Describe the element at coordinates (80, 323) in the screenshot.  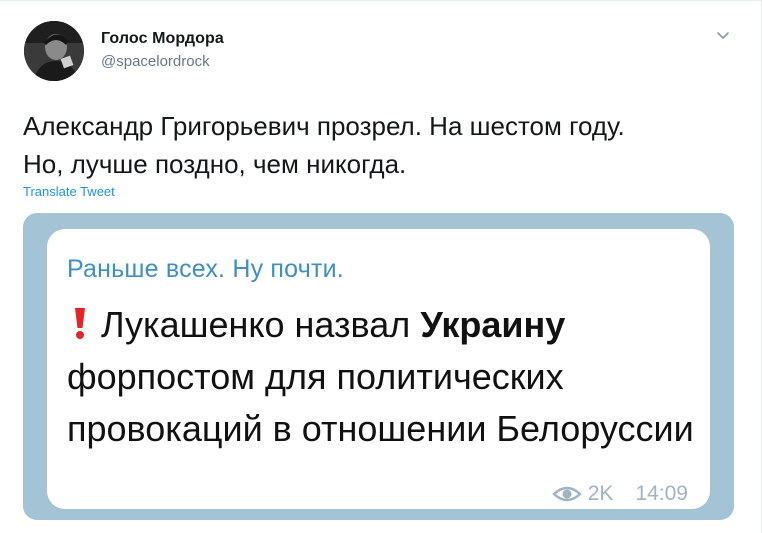
I see `exclamation-icon` at that location.